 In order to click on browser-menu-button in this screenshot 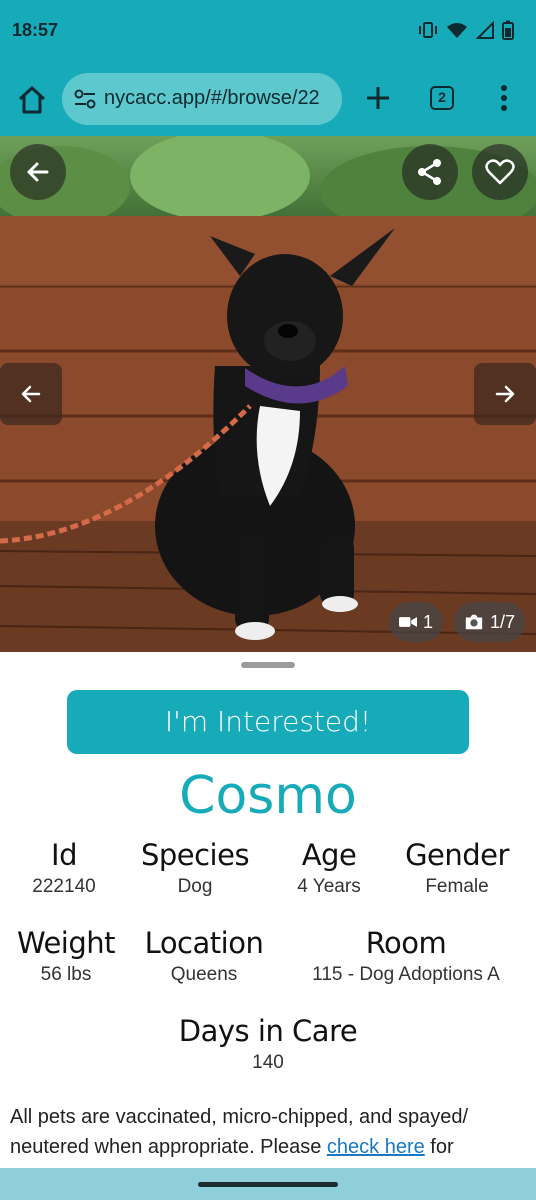, I will do `click(504, 98)`.